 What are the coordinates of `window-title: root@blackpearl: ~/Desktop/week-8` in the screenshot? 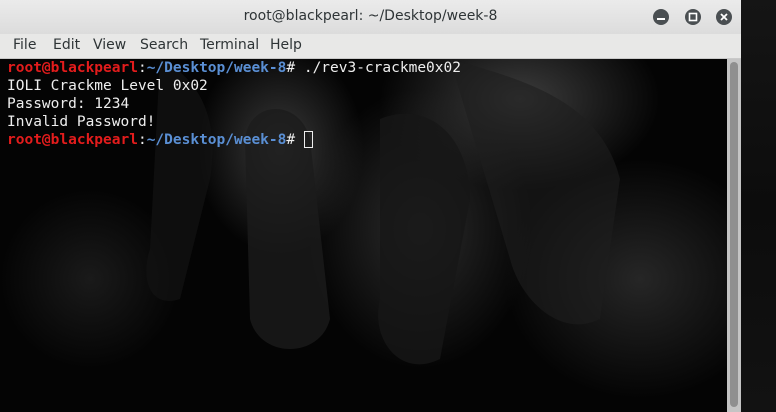 It's located at (370, 16).